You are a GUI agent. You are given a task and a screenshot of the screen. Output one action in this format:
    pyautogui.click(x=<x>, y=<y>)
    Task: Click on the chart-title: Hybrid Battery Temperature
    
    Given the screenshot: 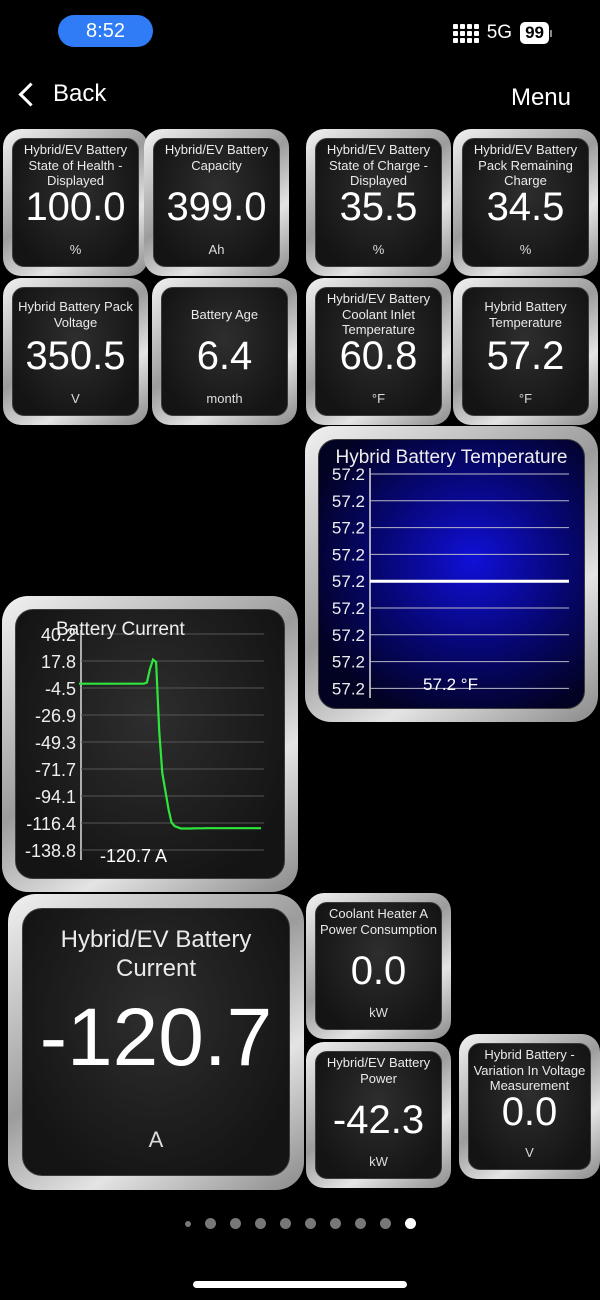 What is the action you would take?
    pyautogui.click(x=451, y=457)
    